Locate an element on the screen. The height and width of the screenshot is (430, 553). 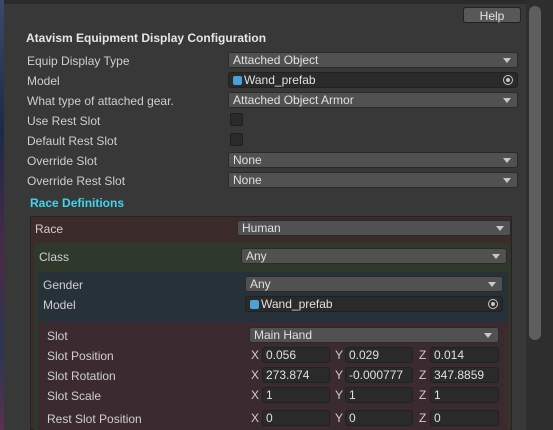
gender-label: Gender is located at coordinates (63, 285).